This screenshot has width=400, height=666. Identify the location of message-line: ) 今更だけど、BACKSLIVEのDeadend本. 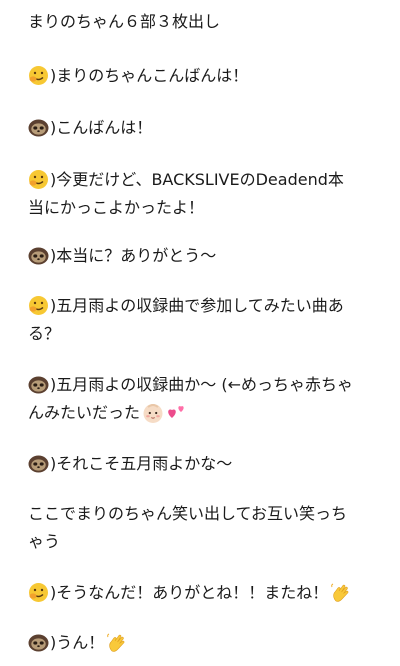
(186, 179).